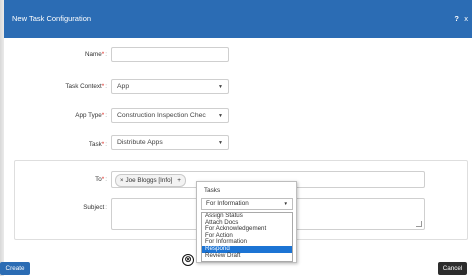  What do you see at coordinates (247, 256) in the screenshot?
I see `list-option: Review Draft` at bounding box center [247, 256].